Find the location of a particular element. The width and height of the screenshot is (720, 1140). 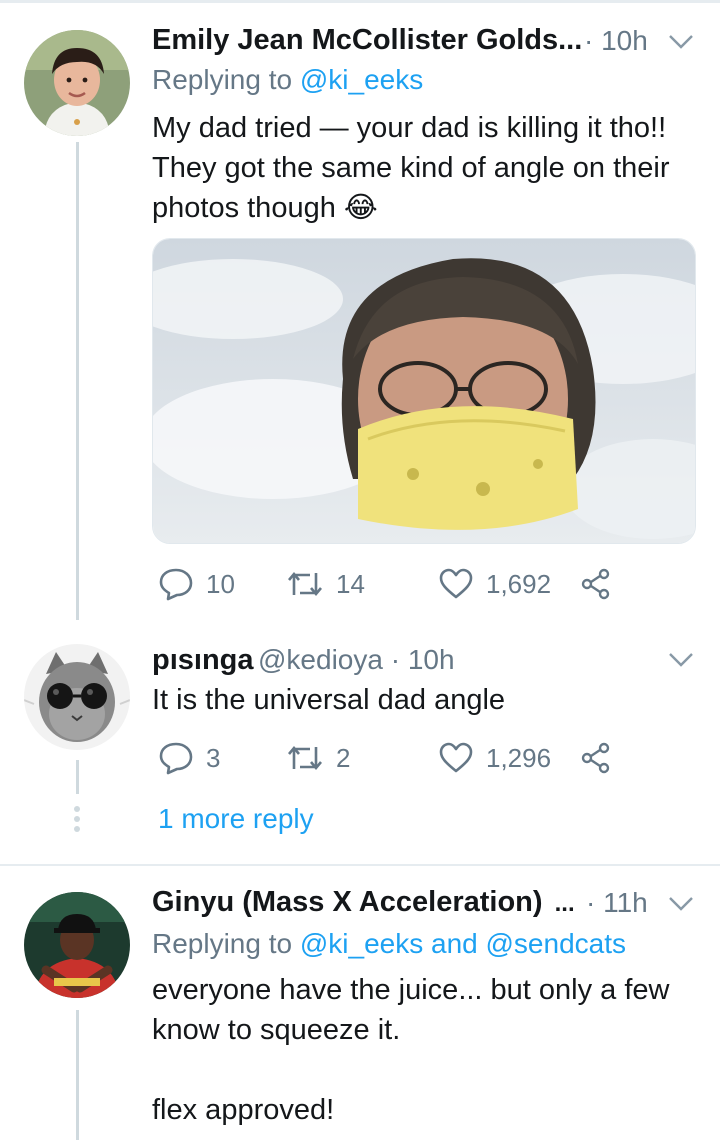

retweet-count: 2 is located at coordinates (343, 757).